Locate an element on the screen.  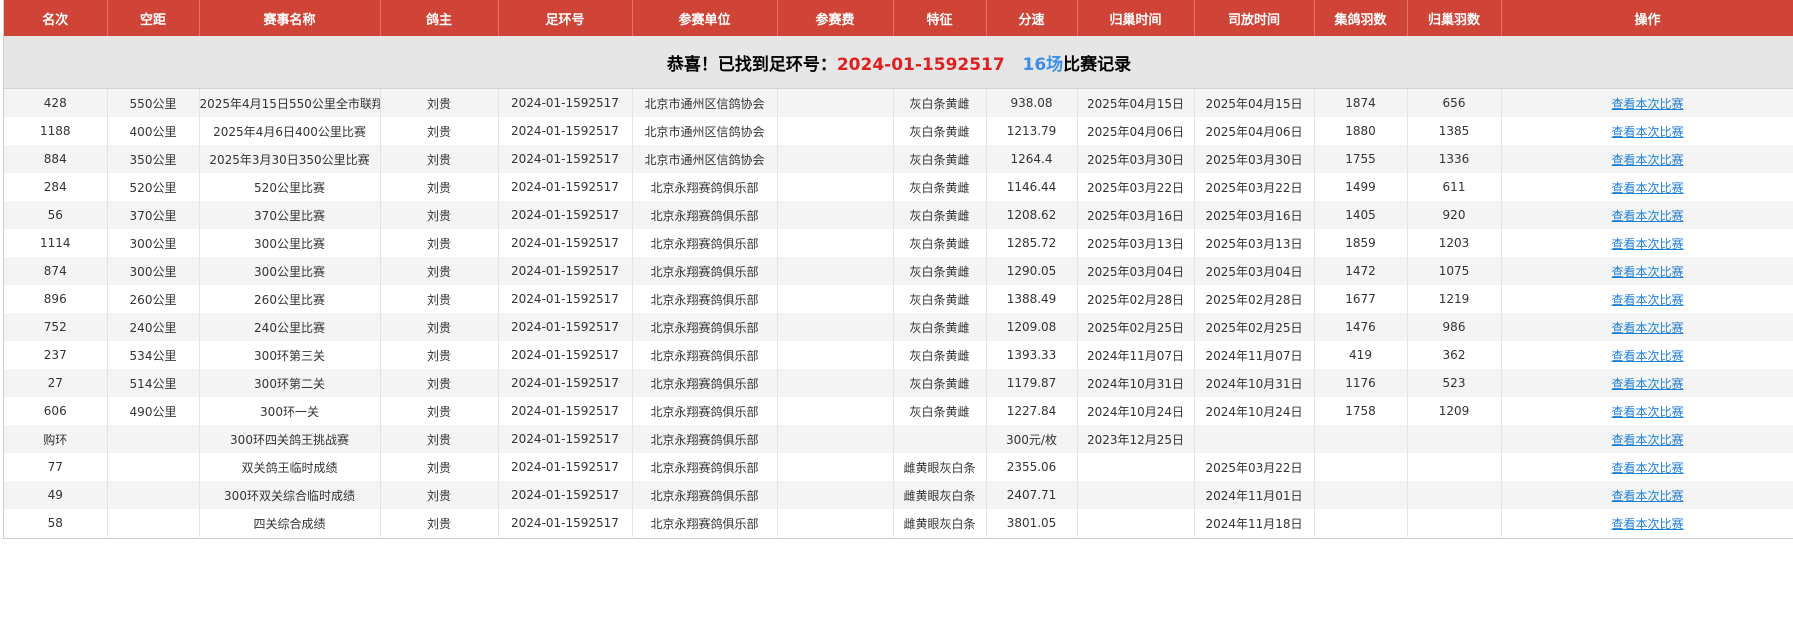
table-cell: 1758 is located at coordinates (1361, 411).